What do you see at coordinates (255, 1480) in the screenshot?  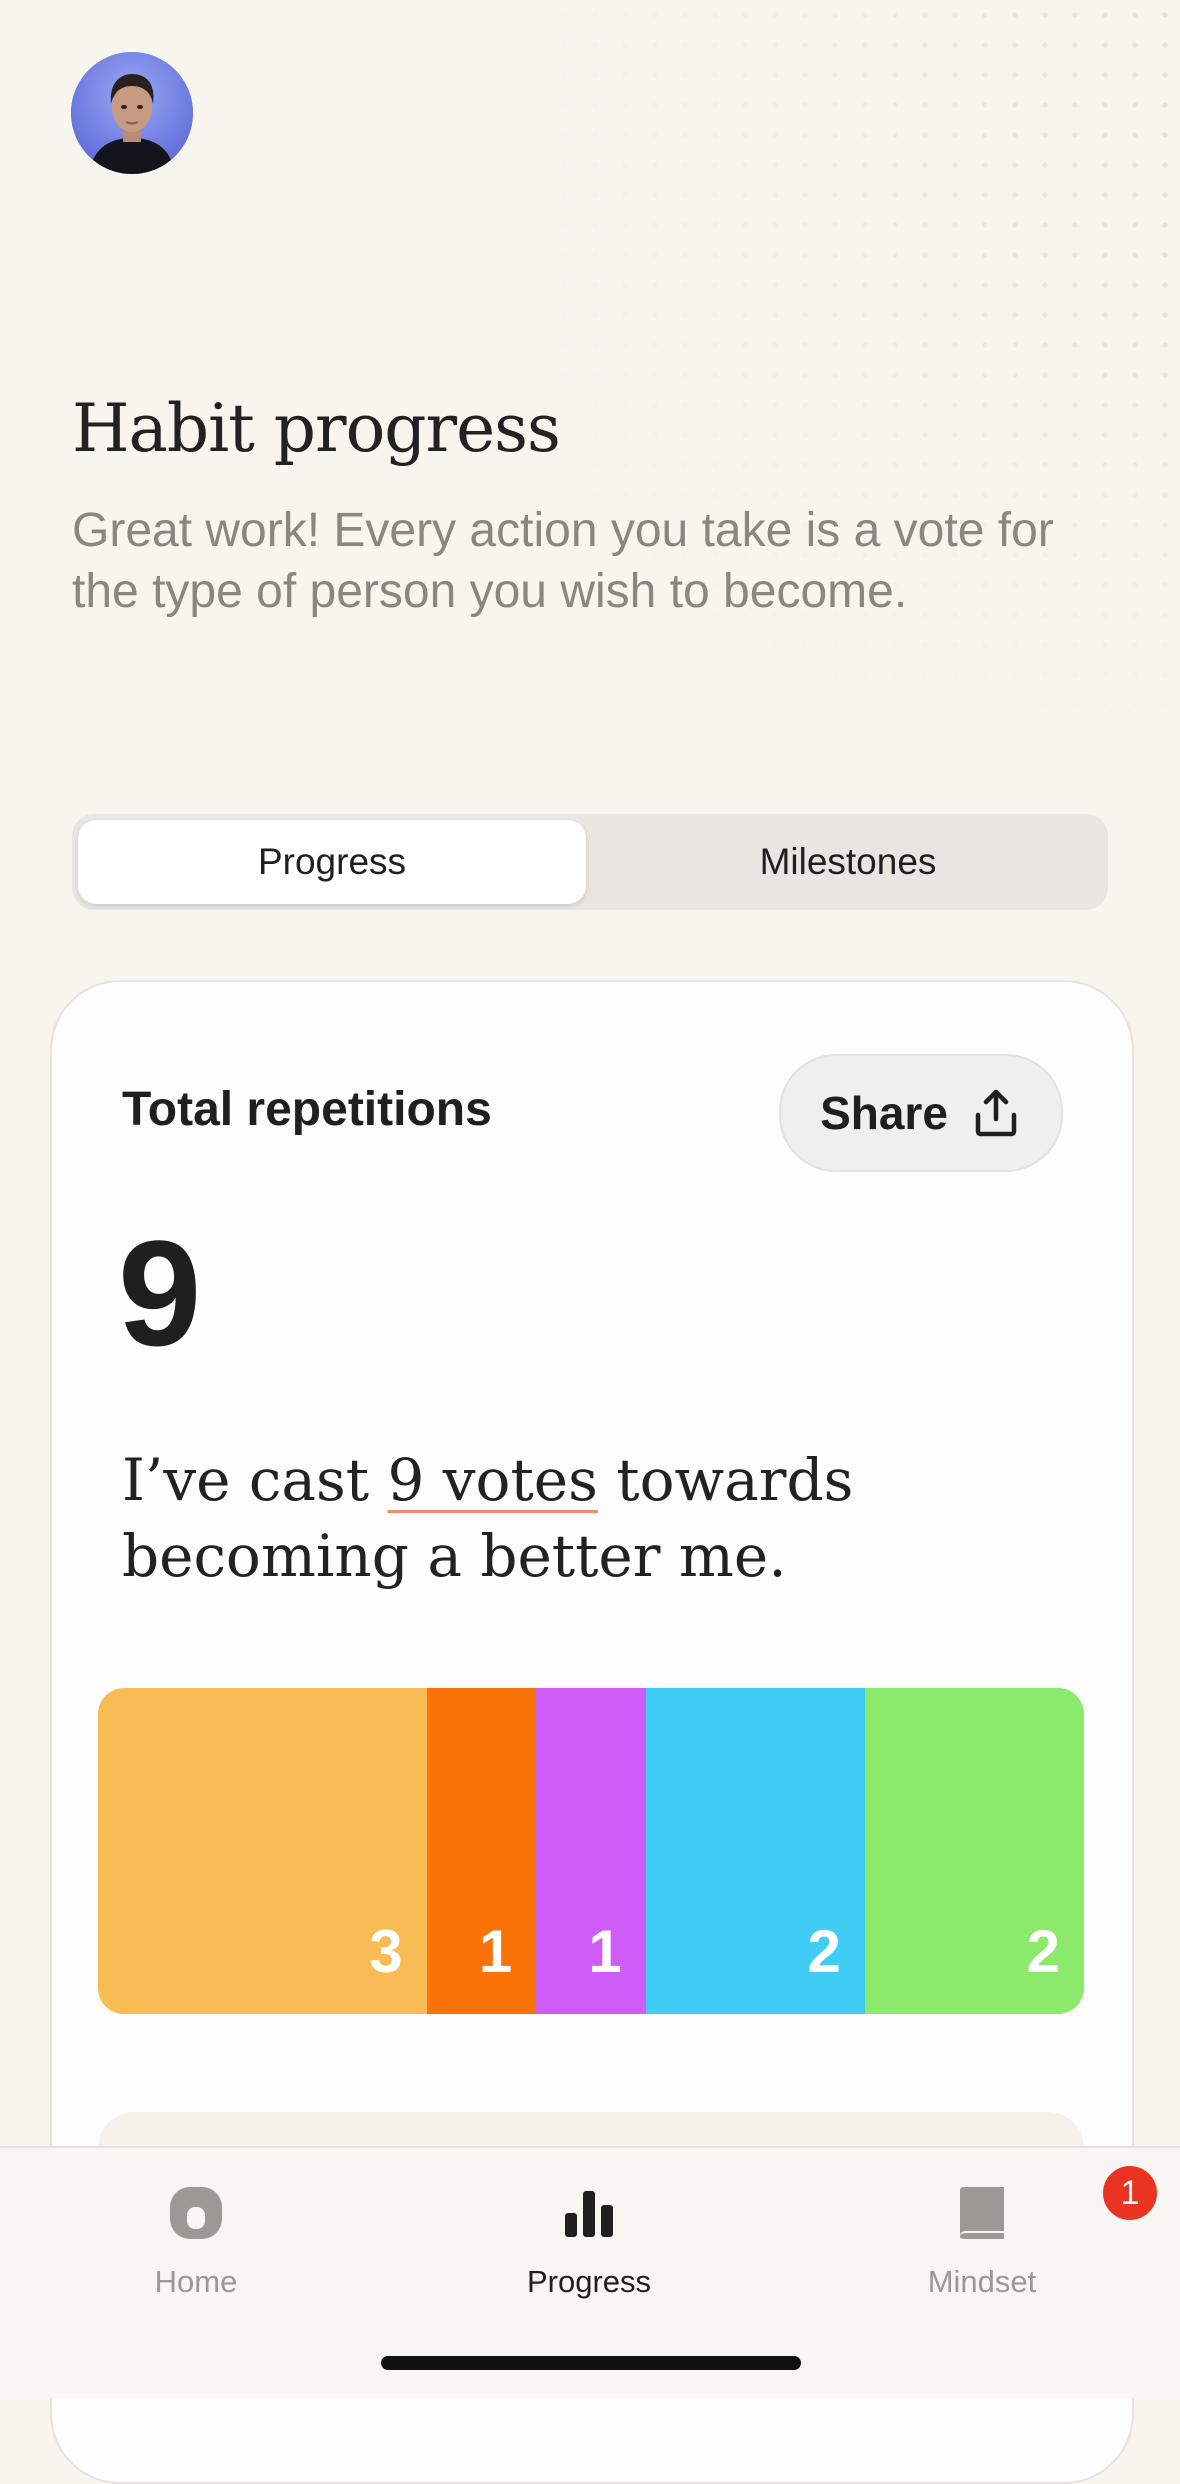 I see `statement-prefix: I’ve cast` at bounding box center [255, 1480].